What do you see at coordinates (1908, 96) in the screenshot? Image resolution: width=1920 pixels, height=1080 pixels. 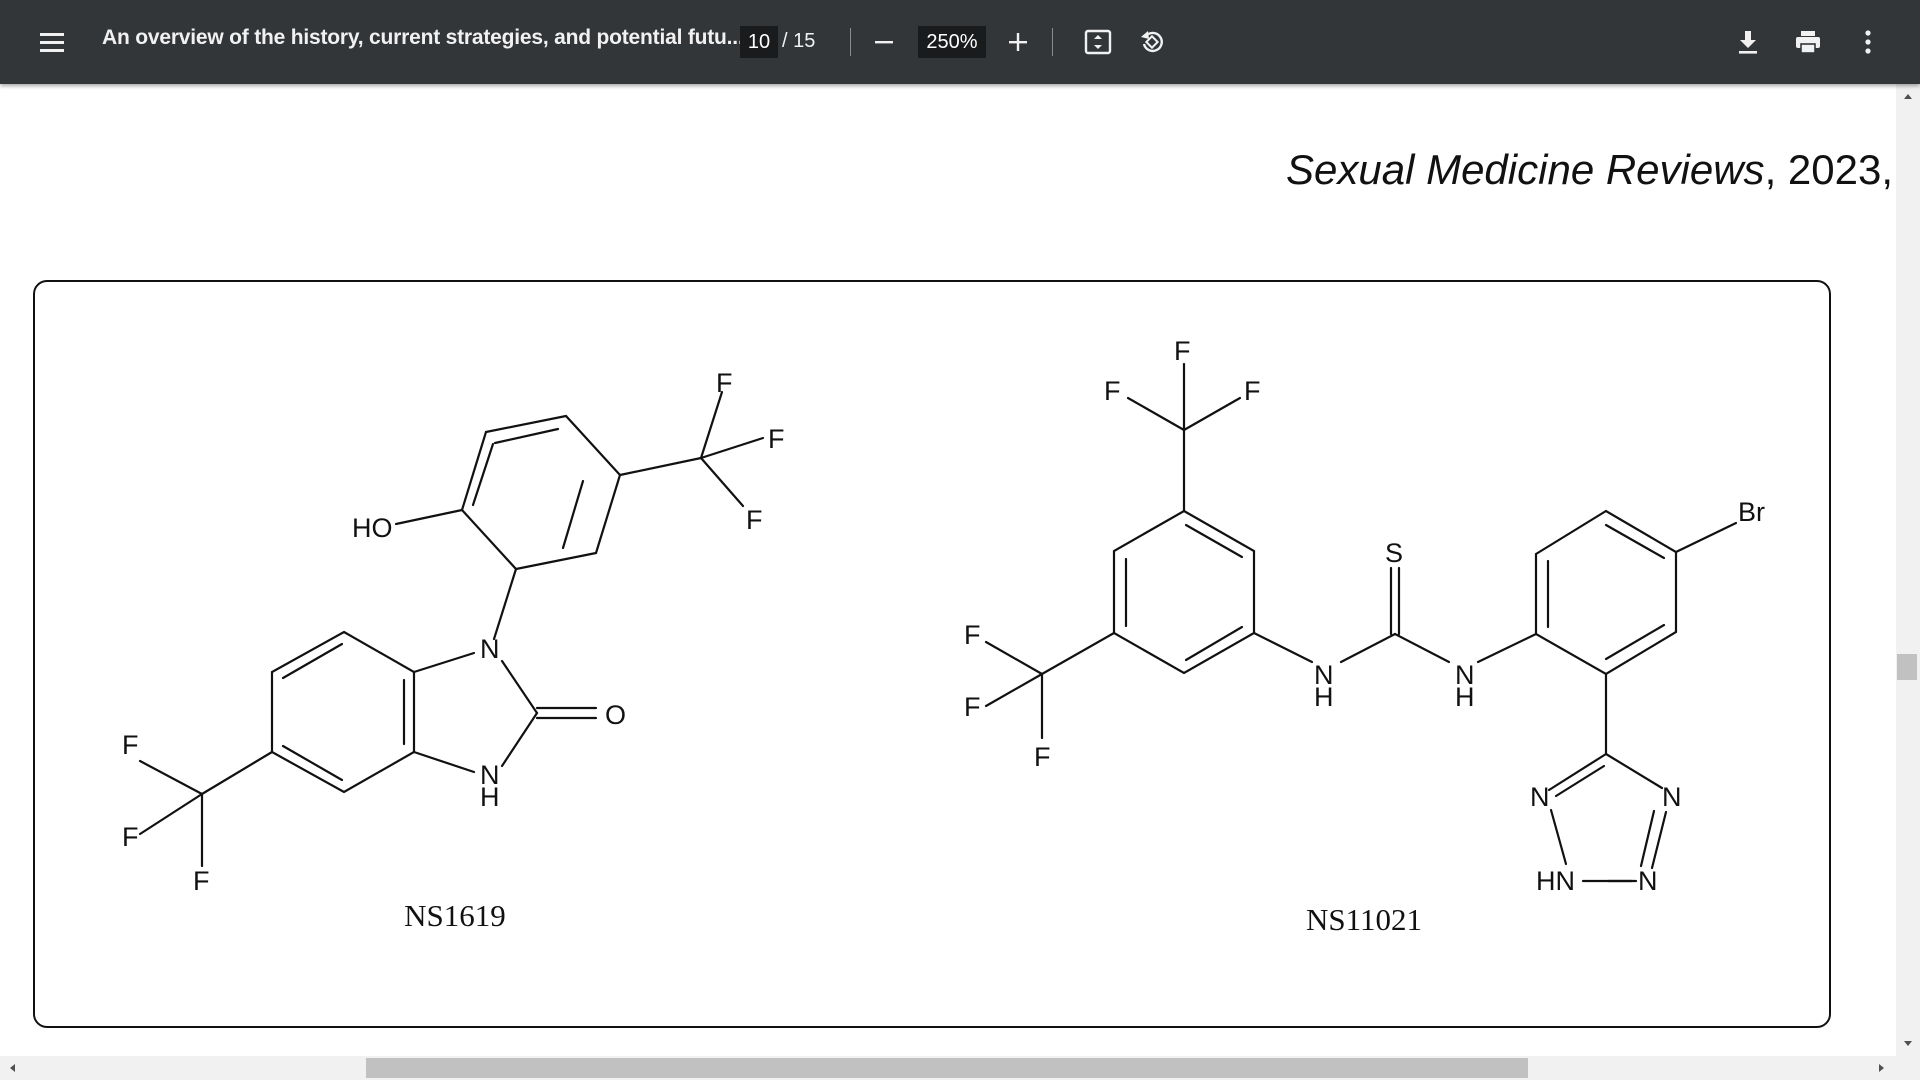 I see `scroll-up-icon` at bounding box center [1908, 96].